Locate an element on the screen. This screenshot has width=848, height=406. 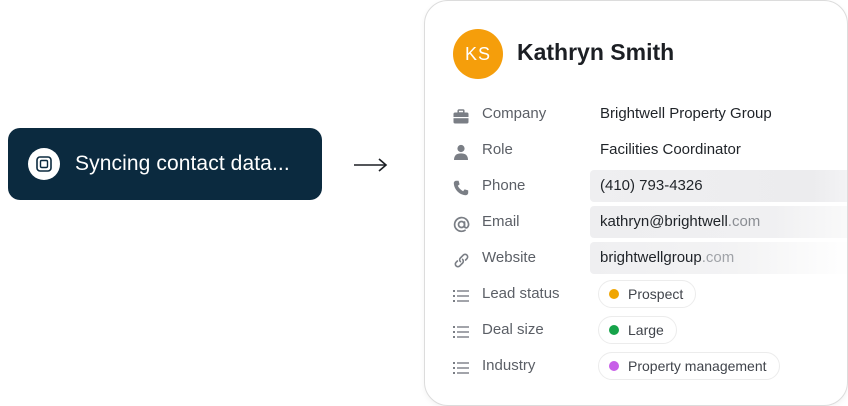
sync-chip-icon is located at coordinates (44, 164).